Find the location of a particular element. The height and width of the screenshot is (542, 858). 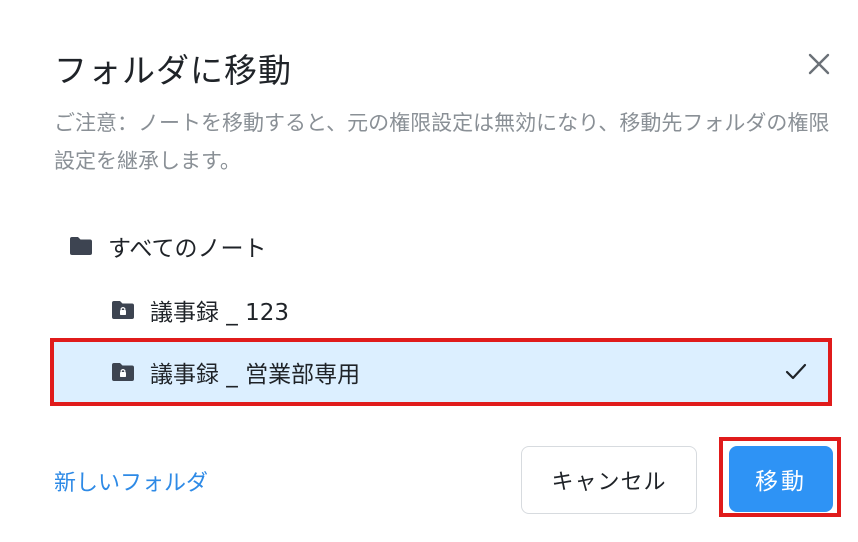

tree-item-all-notes: すべてのノート is located at coordinates (167, 246).